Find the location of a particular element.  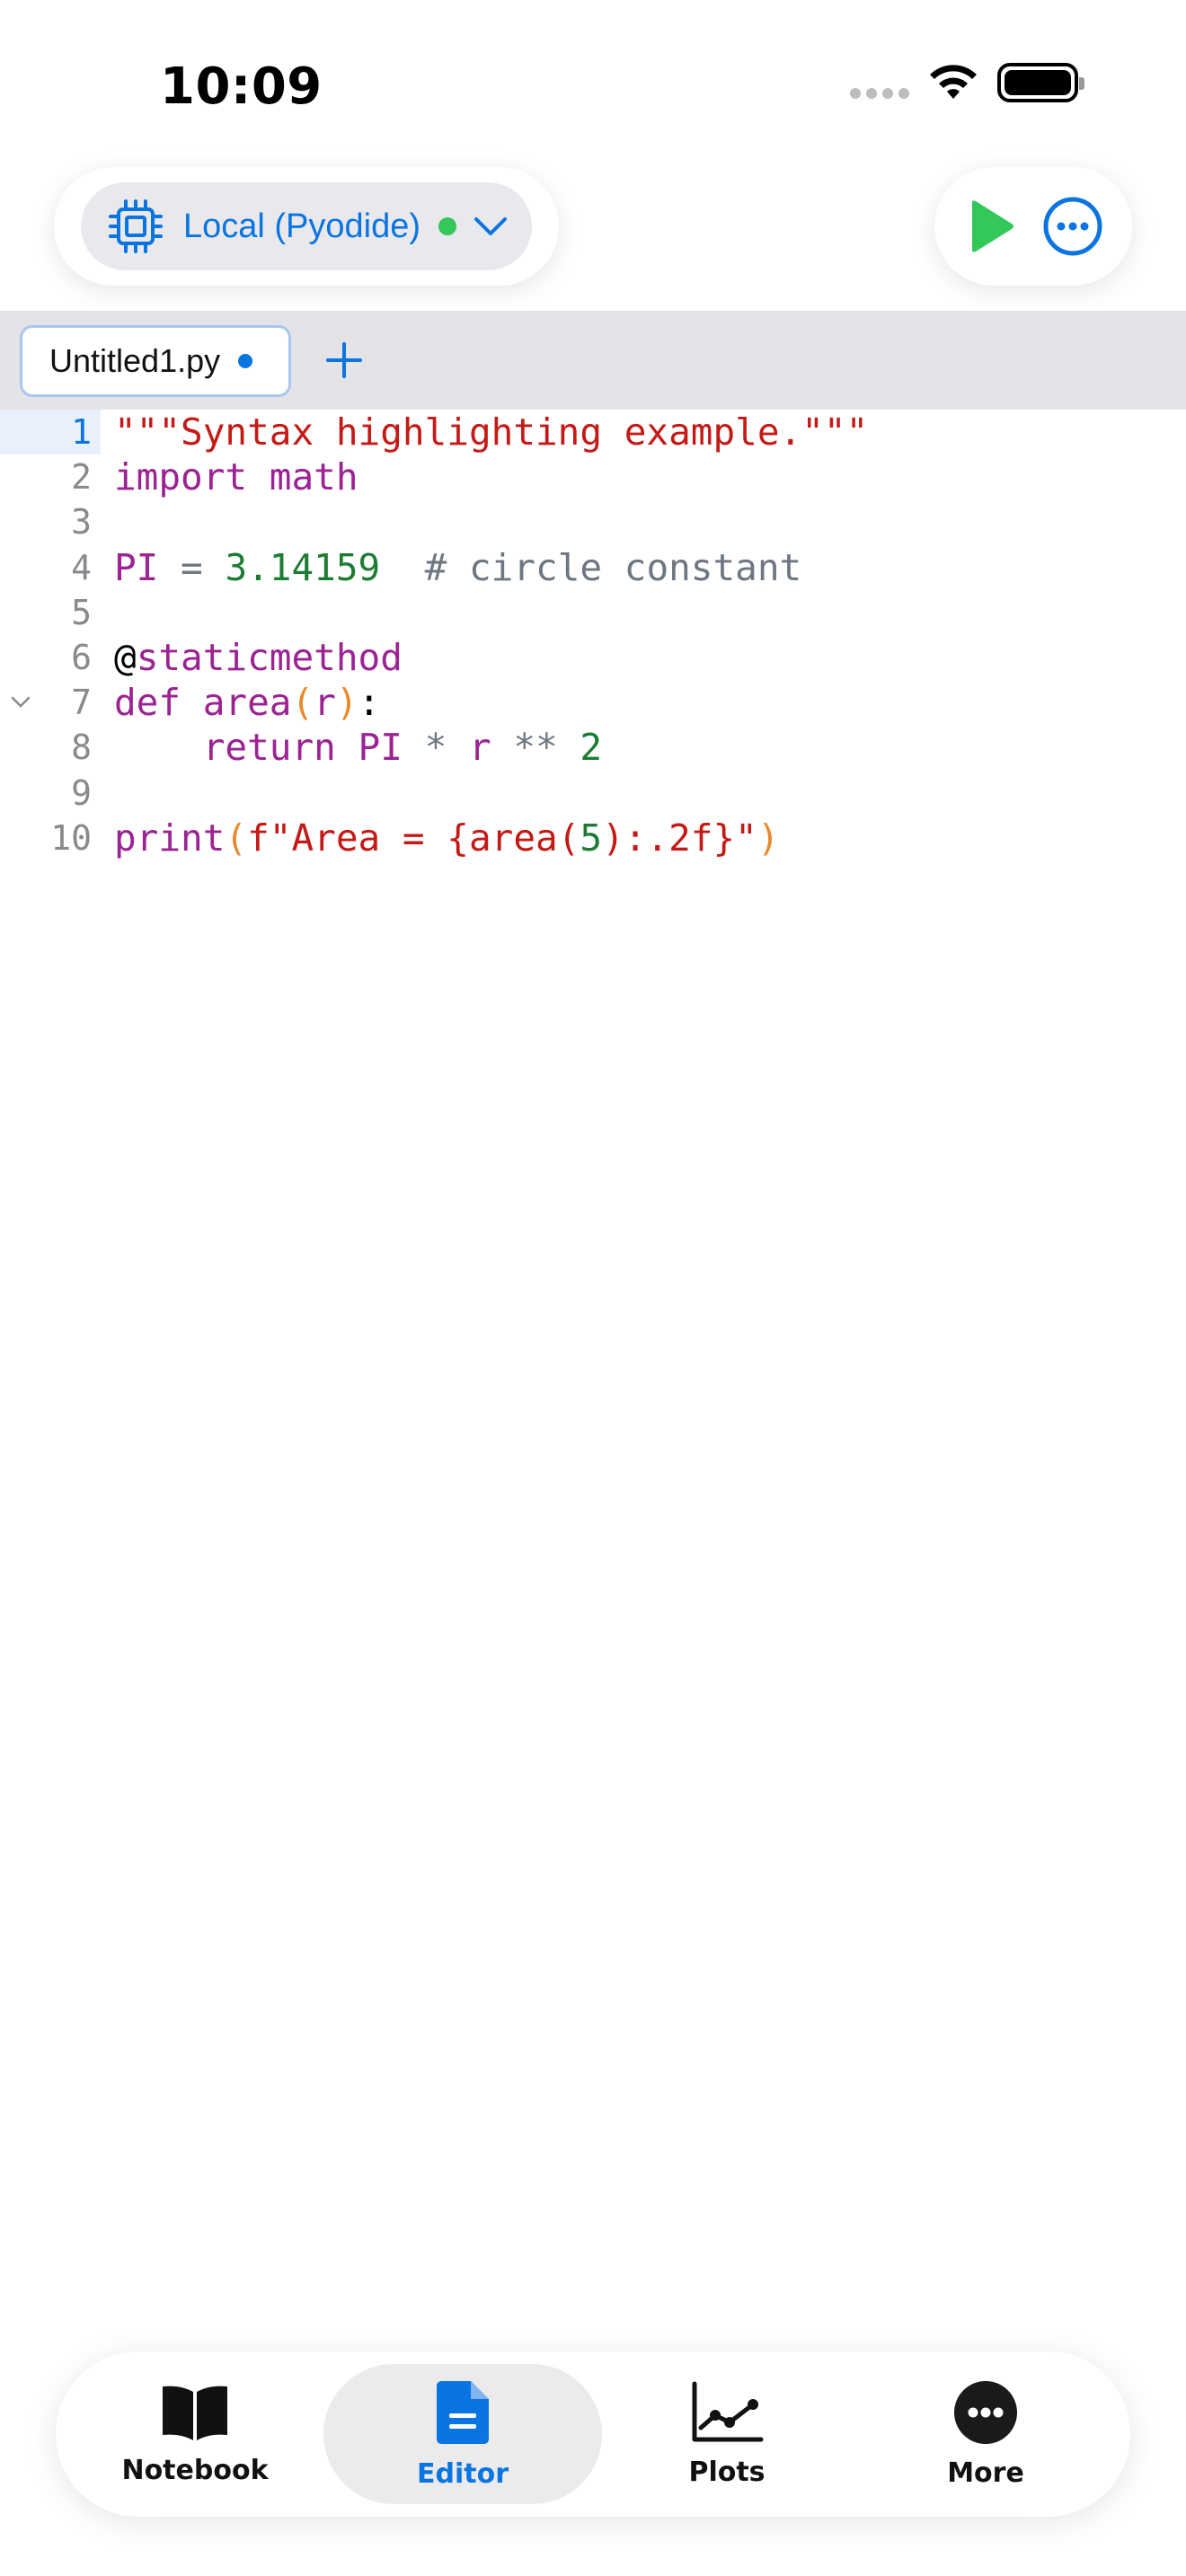

code-token: """Syntax highlighting example.""" is located at coordinates (491, 432).